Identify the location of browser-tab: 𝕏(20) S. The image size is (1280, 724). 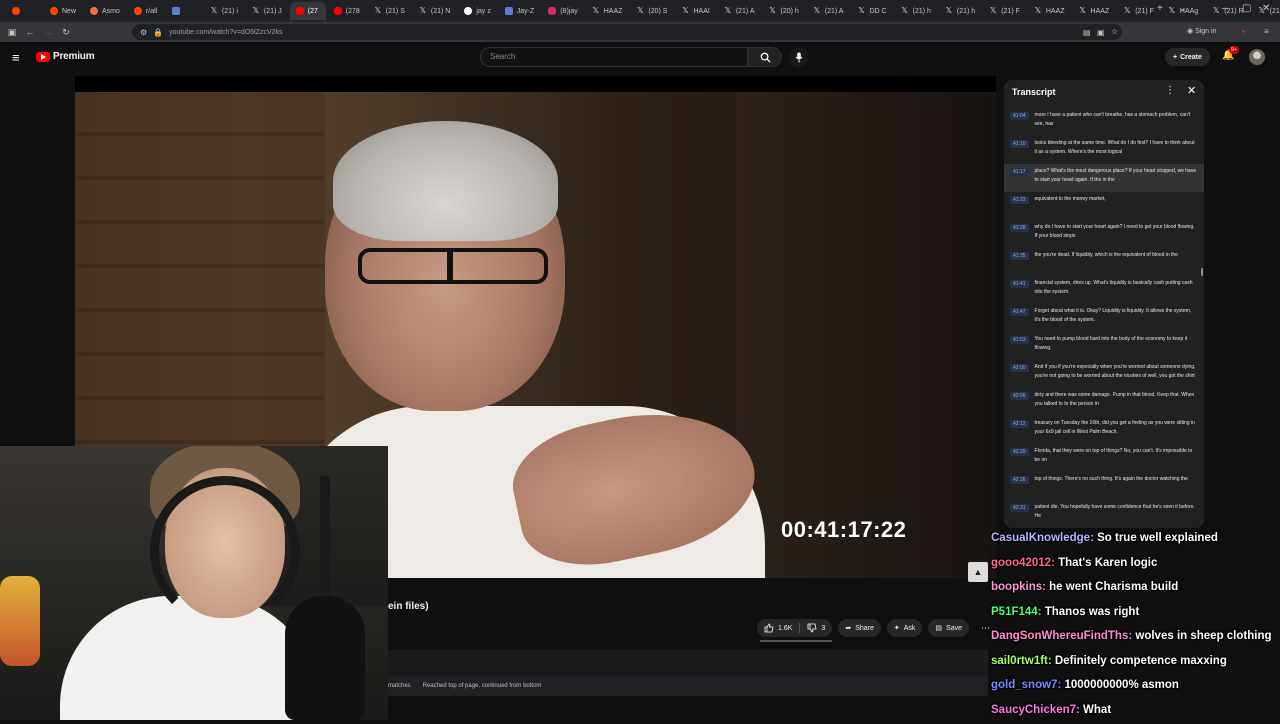
(651, 11).